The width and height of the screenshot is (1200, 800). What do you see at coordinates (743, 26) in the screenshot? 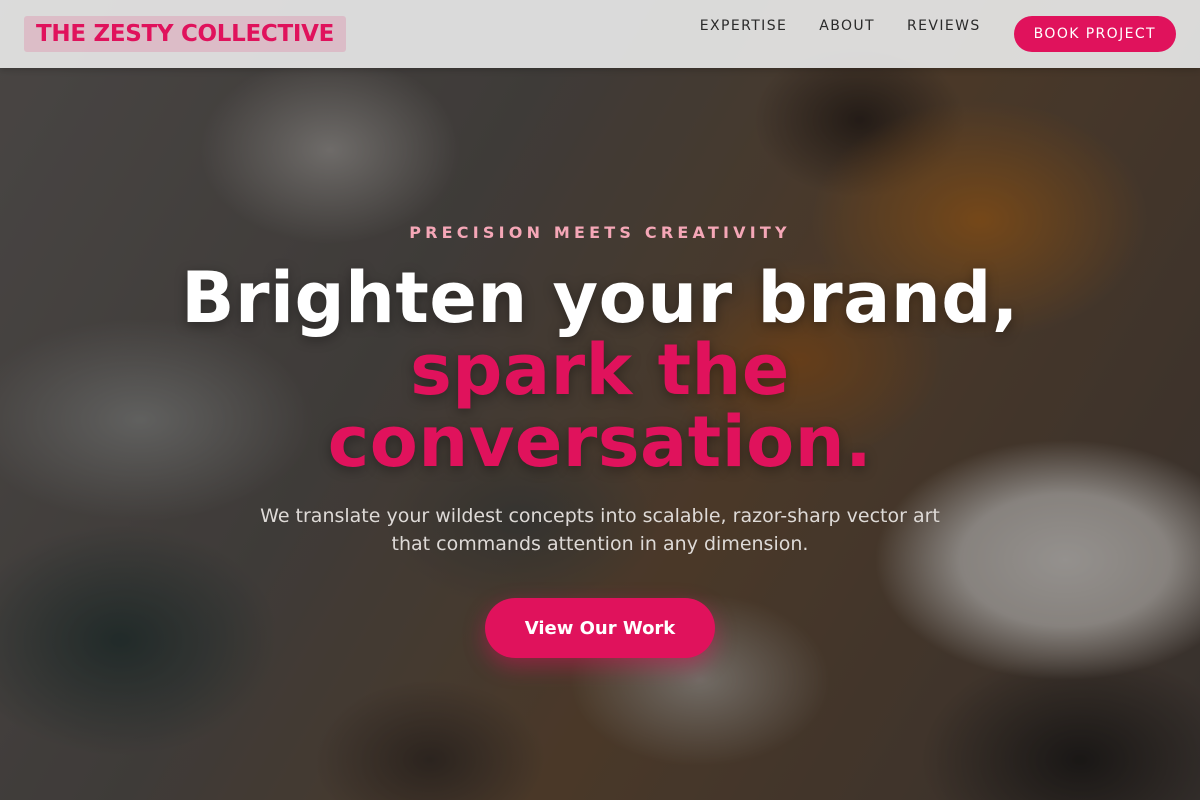
I see `nav-link-expertise: EXPERTISE` at bounding box center [743, 26].